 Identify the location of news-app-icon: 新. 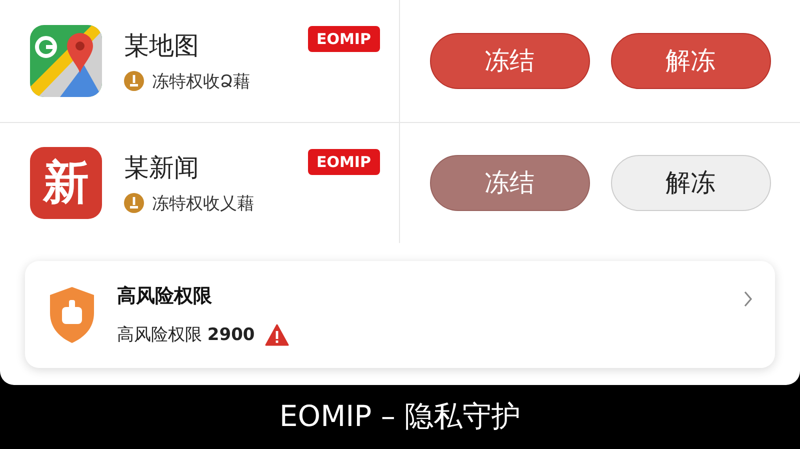
(66, 182).